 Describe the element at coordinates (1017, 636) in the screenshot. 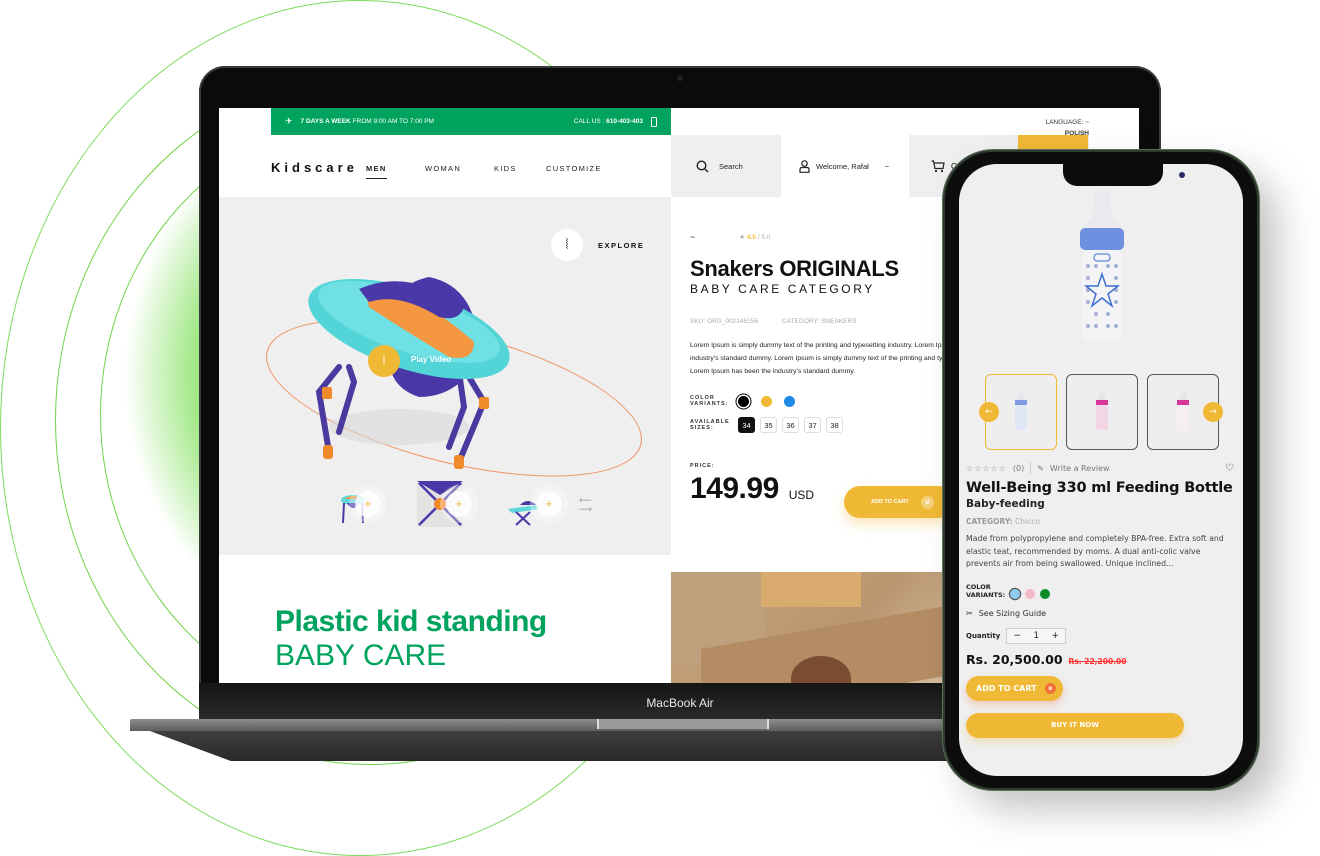

I see `minus-button: −` at that location.